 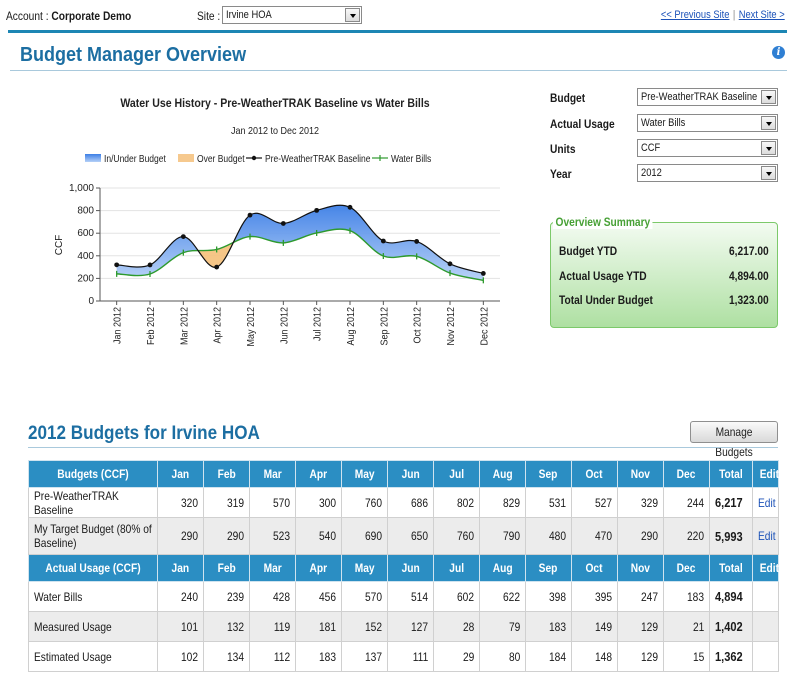 What do you see at coordinates (502, 474) in the screenshot?
I see `column-header: Aug` at bounding box center [502, 474].